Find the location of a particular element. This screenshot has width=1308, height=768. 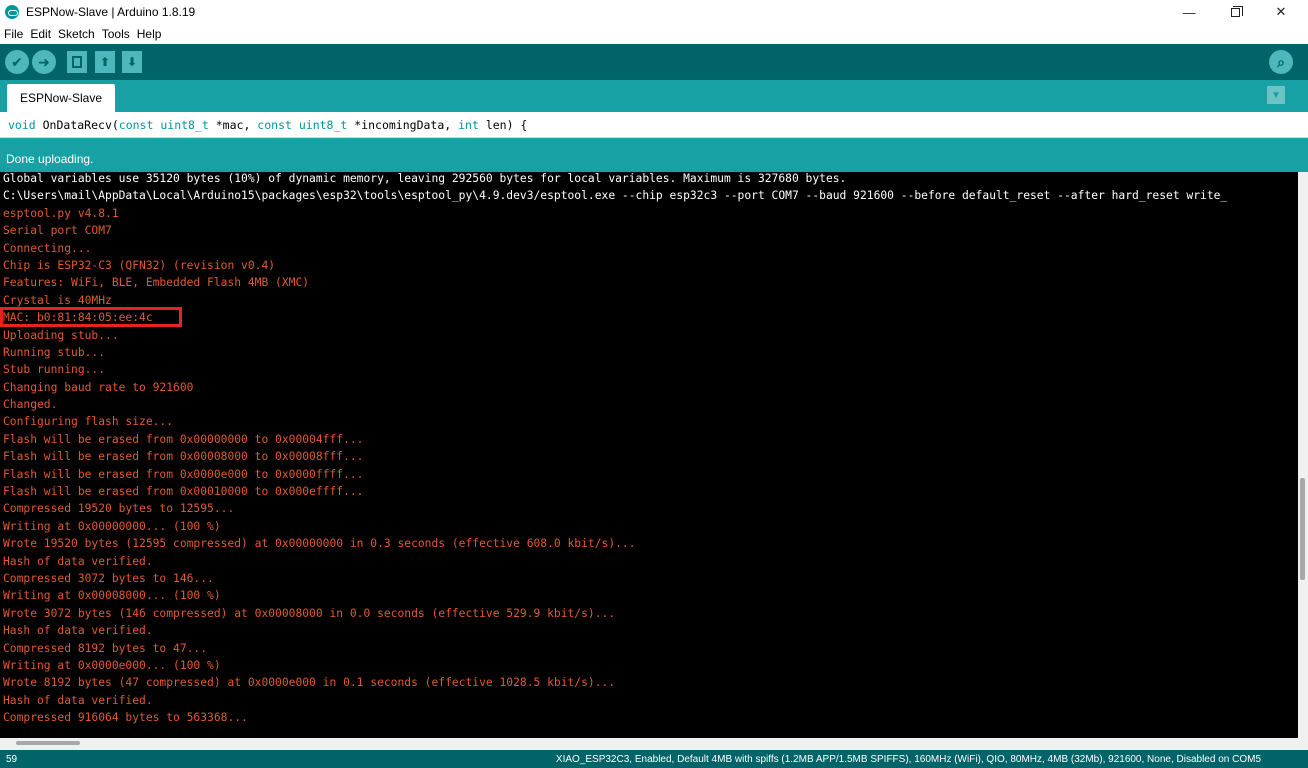

menu-bar: File Edit Sketch Tools Help is located at coordinates (654, 34).